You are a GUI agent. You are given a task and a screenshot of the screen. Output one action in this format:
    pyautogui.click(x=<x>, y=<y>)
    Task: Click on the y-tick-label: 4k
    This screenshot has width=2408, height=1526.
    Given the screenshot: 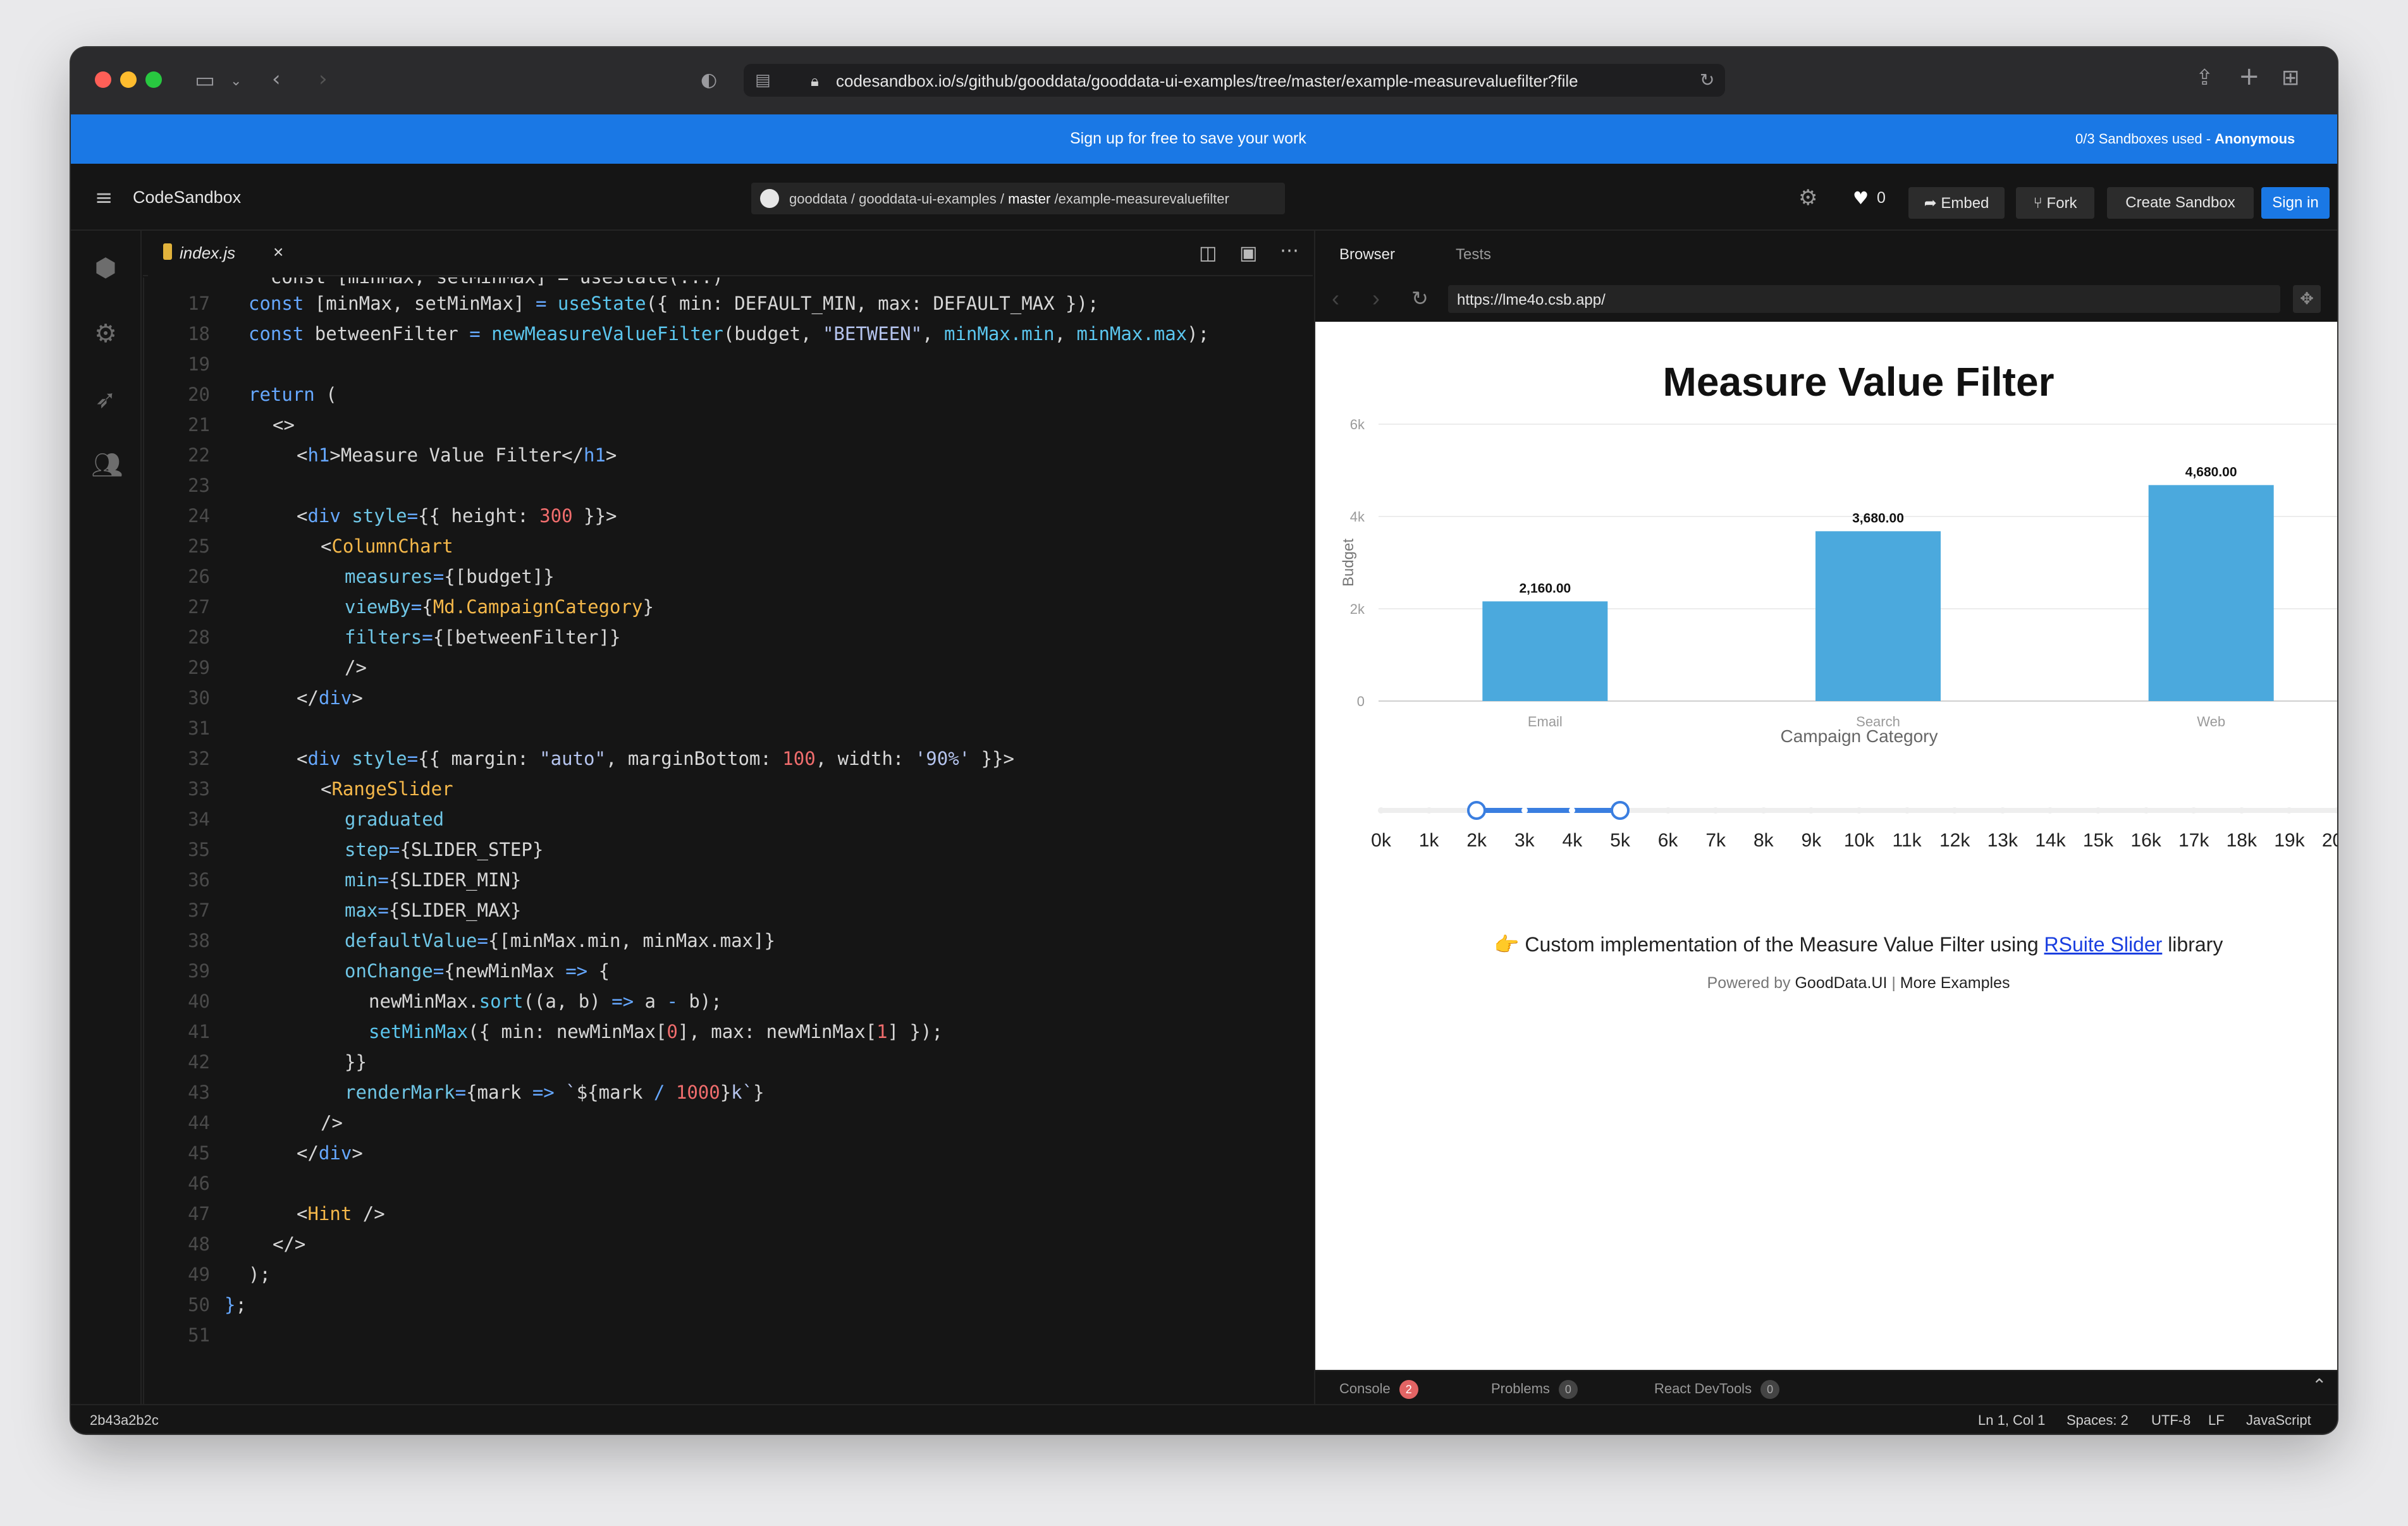 What is the action you would take?
    pyautogui.click(x=1357, y=517)
    